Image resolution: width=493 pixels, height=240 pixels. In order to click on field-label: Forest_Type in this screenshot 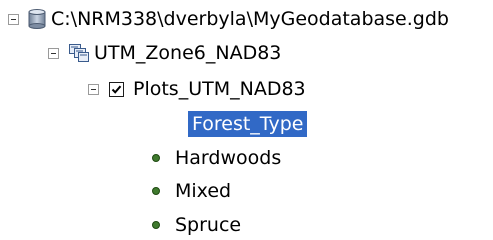, I will do `click(248, 124)`.